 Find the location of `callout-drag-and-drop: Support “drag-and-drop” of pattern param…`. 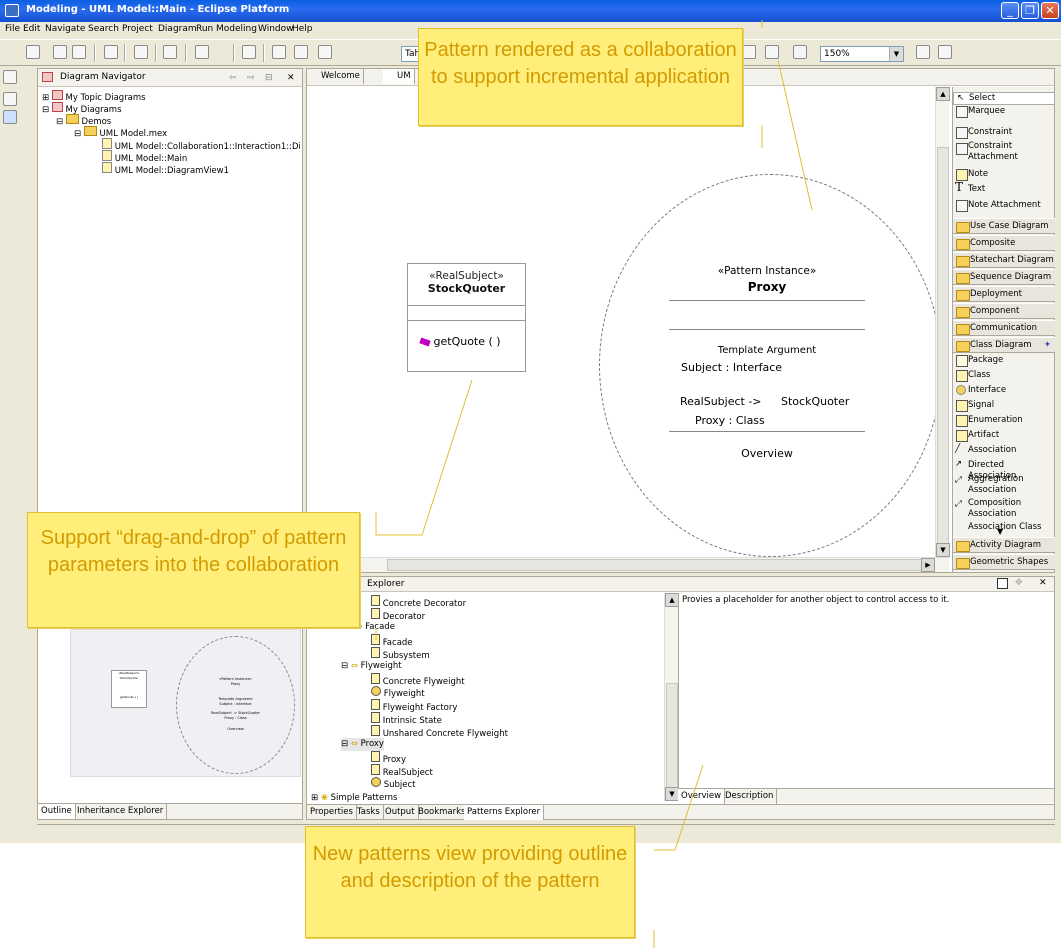

callout-drag-and-drop: Support “drag-and-drop” of pattern param… is located at coordinates (193, 570).